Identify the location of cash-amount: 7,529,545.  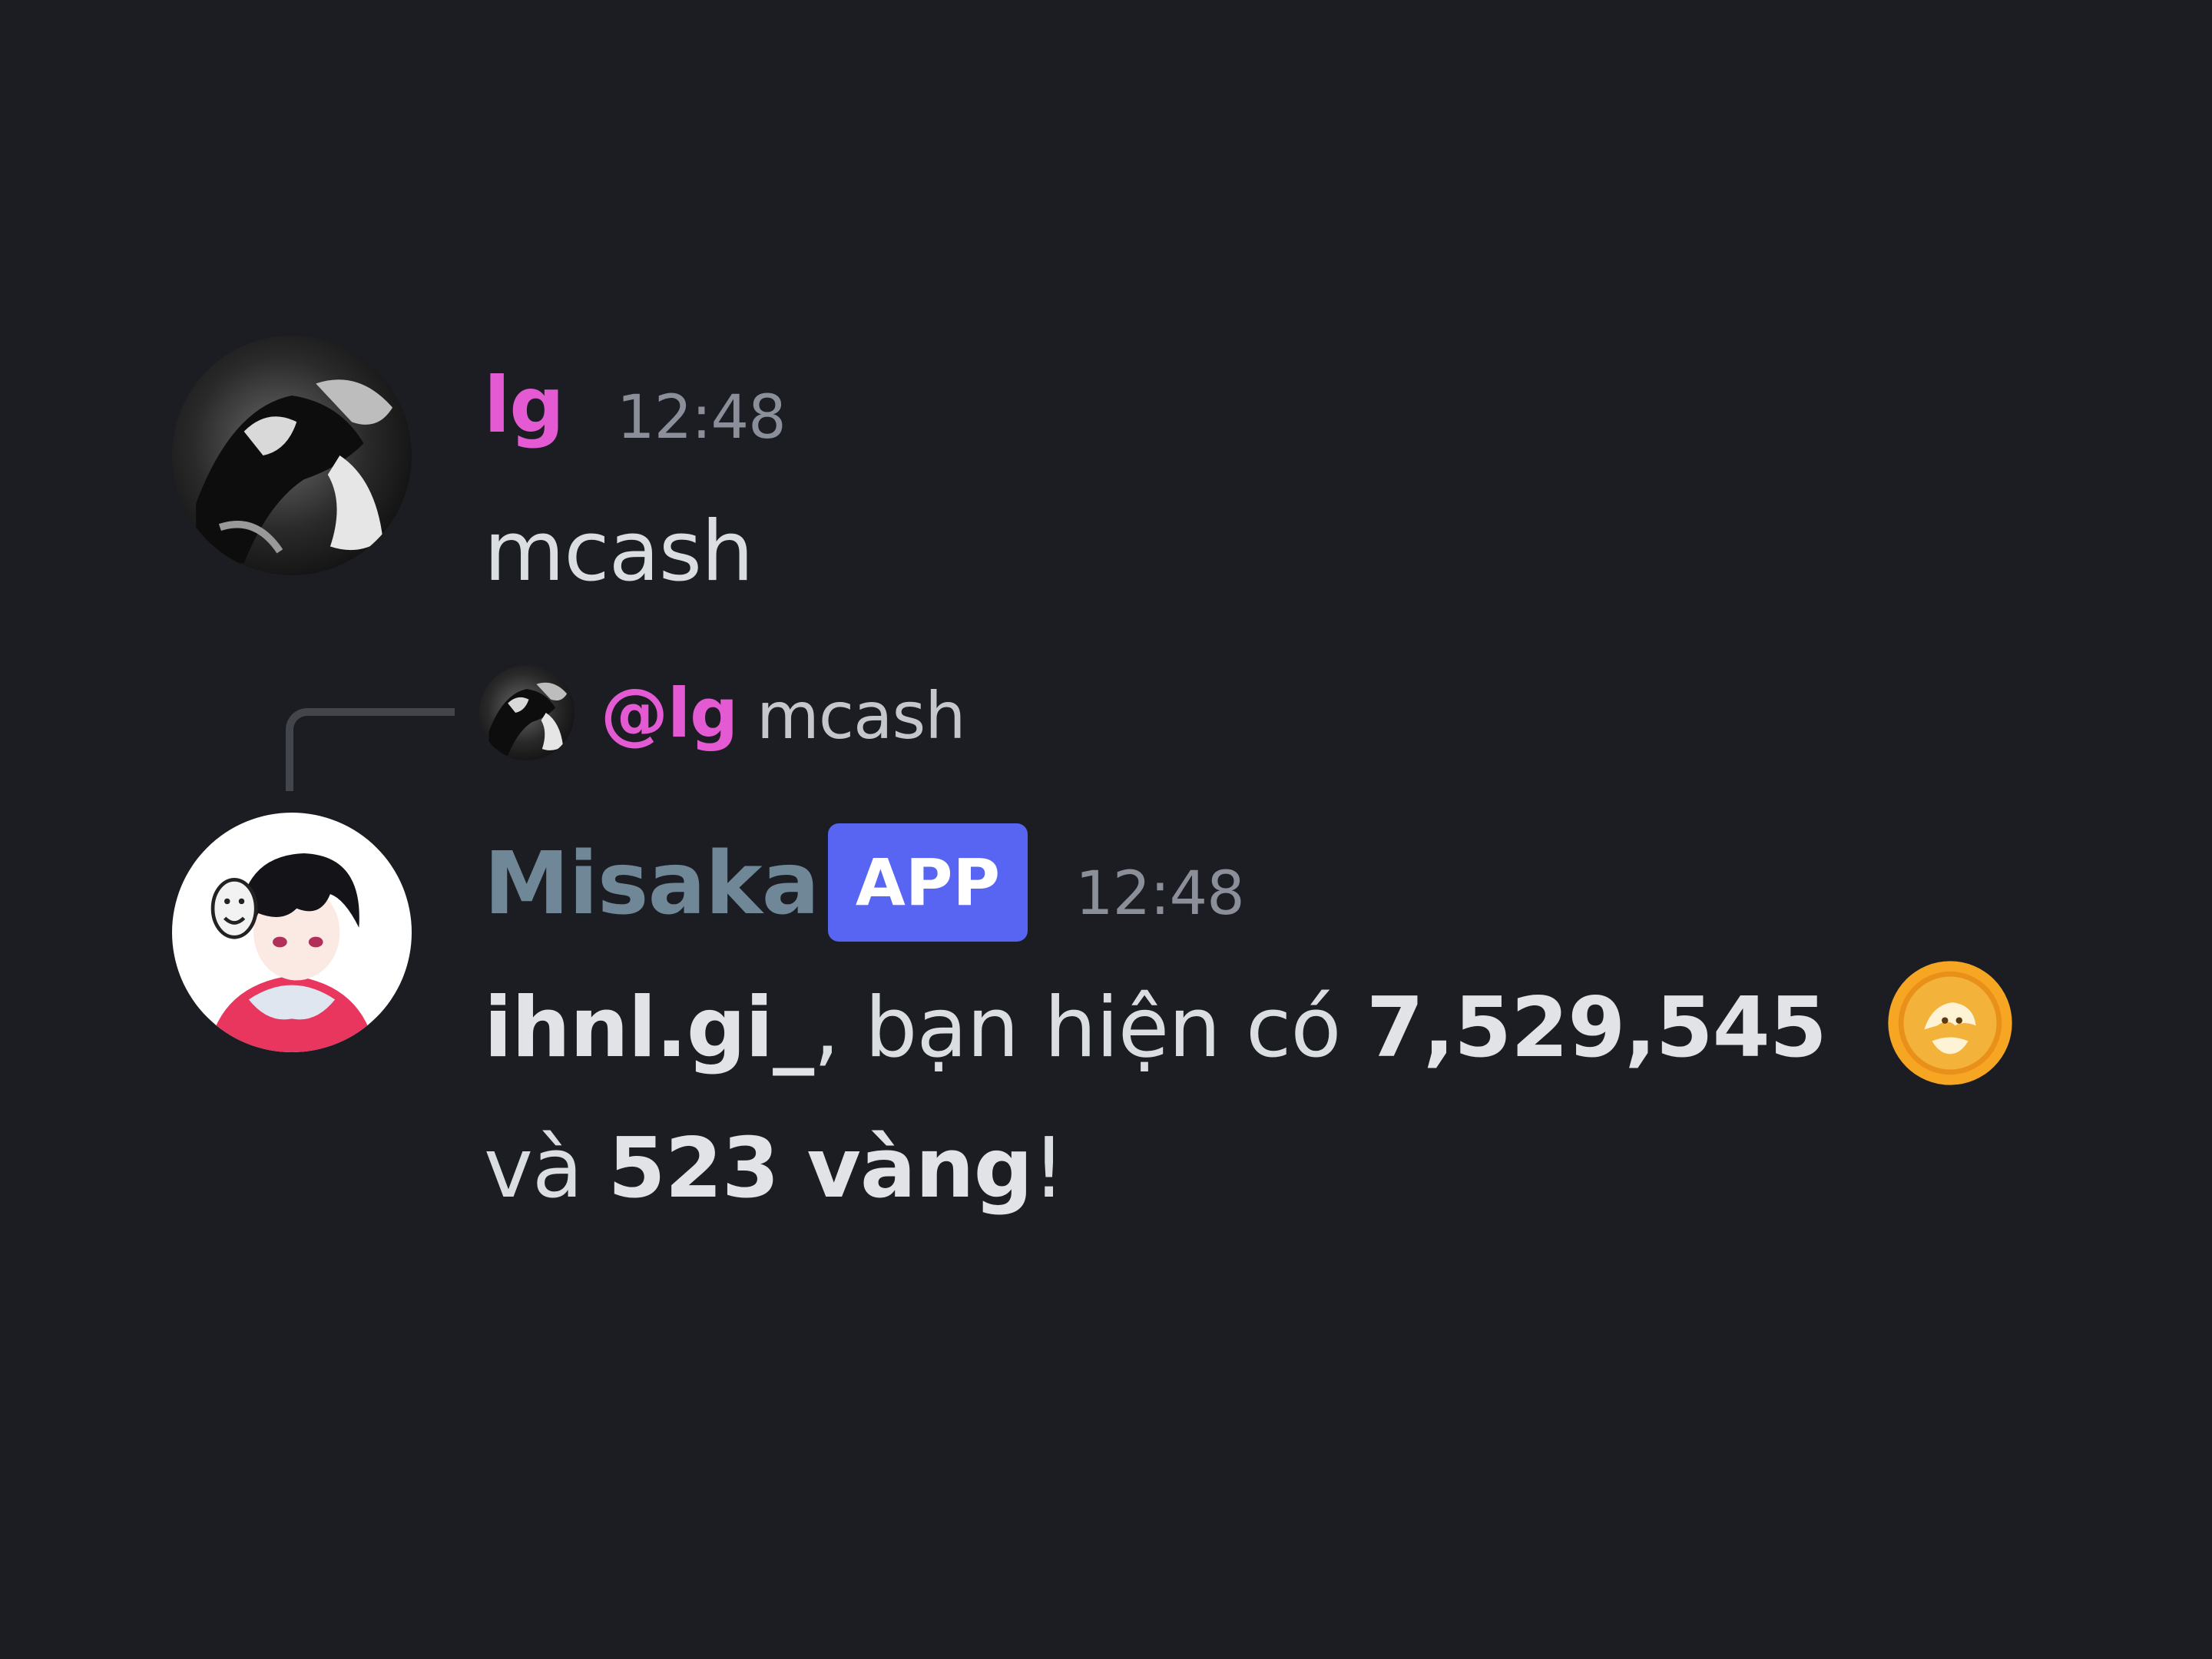
(1597, 1028).